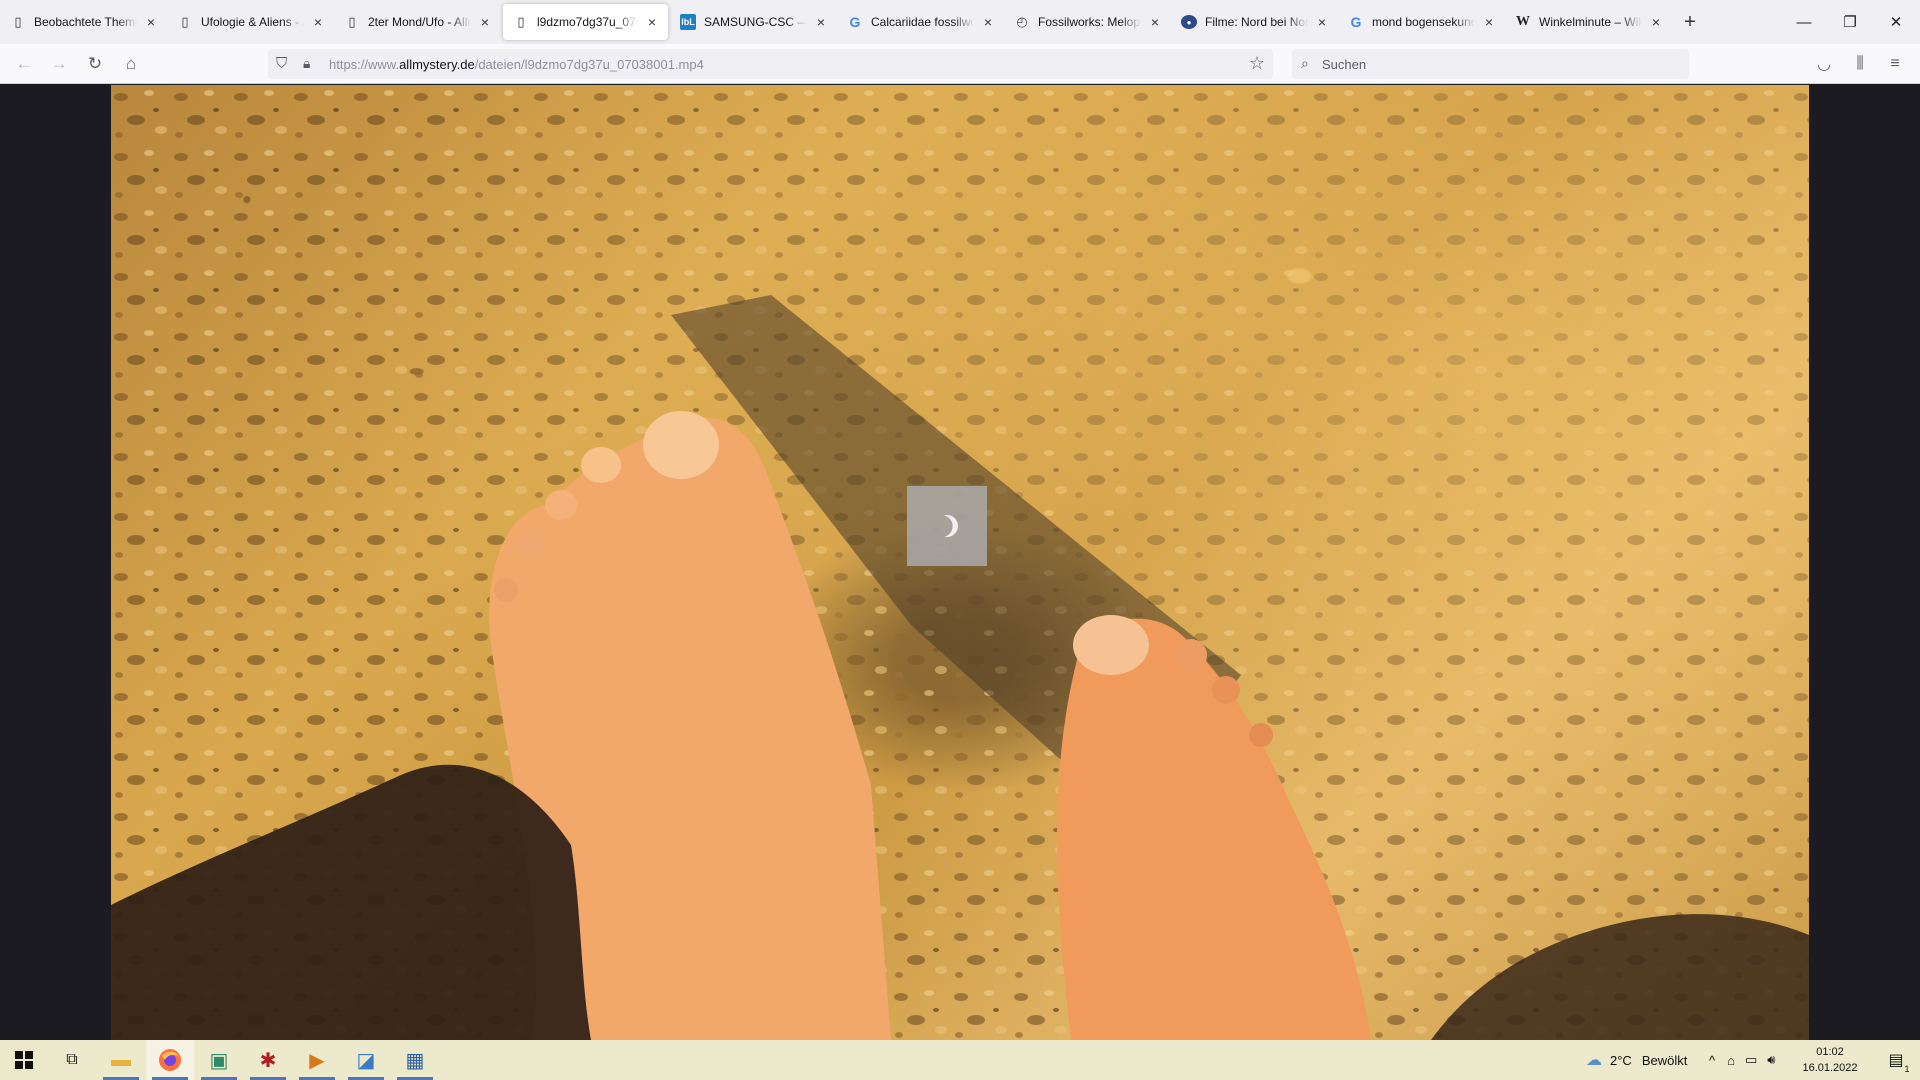 The image size is (1920, 1080). I want to click on home-icon: ⌂, so click(131, 63).